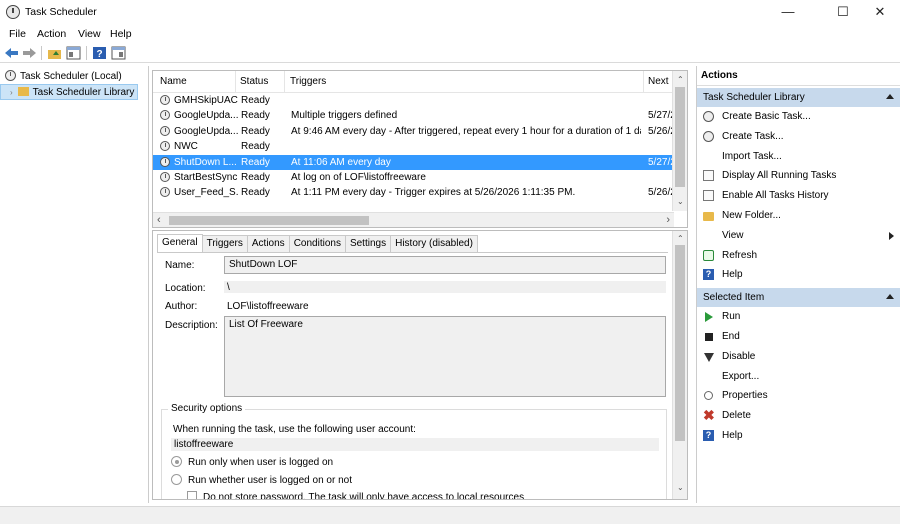 The height and width of the screenshot is (524, 900). I want to click on action-enable-all-tasks-history: Enable All Tasks History, so click(798, 196).